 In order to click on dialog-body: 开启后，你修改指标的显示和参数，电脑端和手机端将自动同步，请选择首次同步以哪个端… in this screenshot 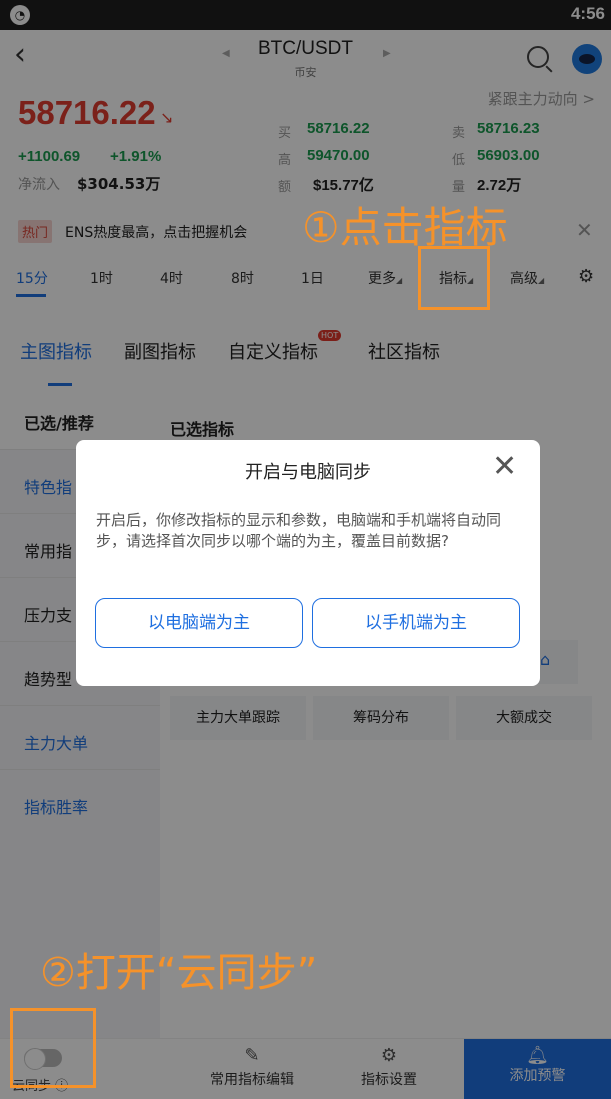, I will do `click(299, 530)`.